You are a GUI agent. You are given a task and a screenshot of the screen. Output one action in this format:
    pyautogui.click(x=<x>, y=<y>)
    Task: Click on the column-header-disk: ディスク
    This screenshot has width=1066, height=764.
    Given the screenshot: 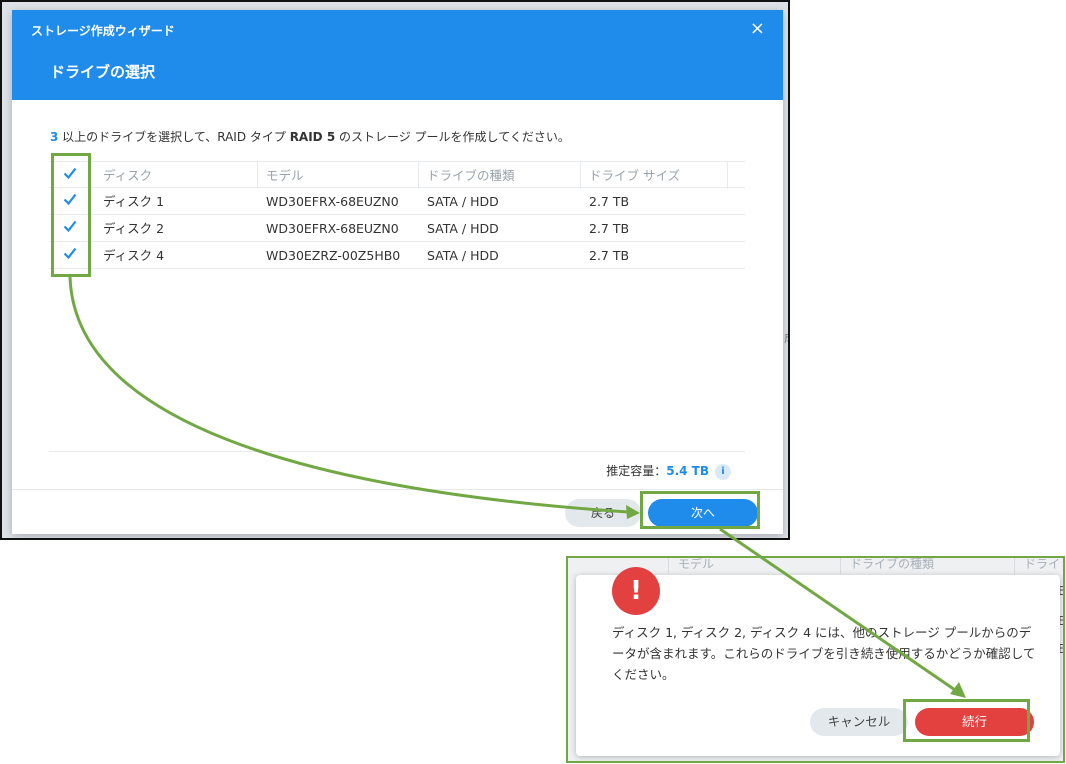 What is the action you would take?
    pyautogui.click(x=176, y=175)
    